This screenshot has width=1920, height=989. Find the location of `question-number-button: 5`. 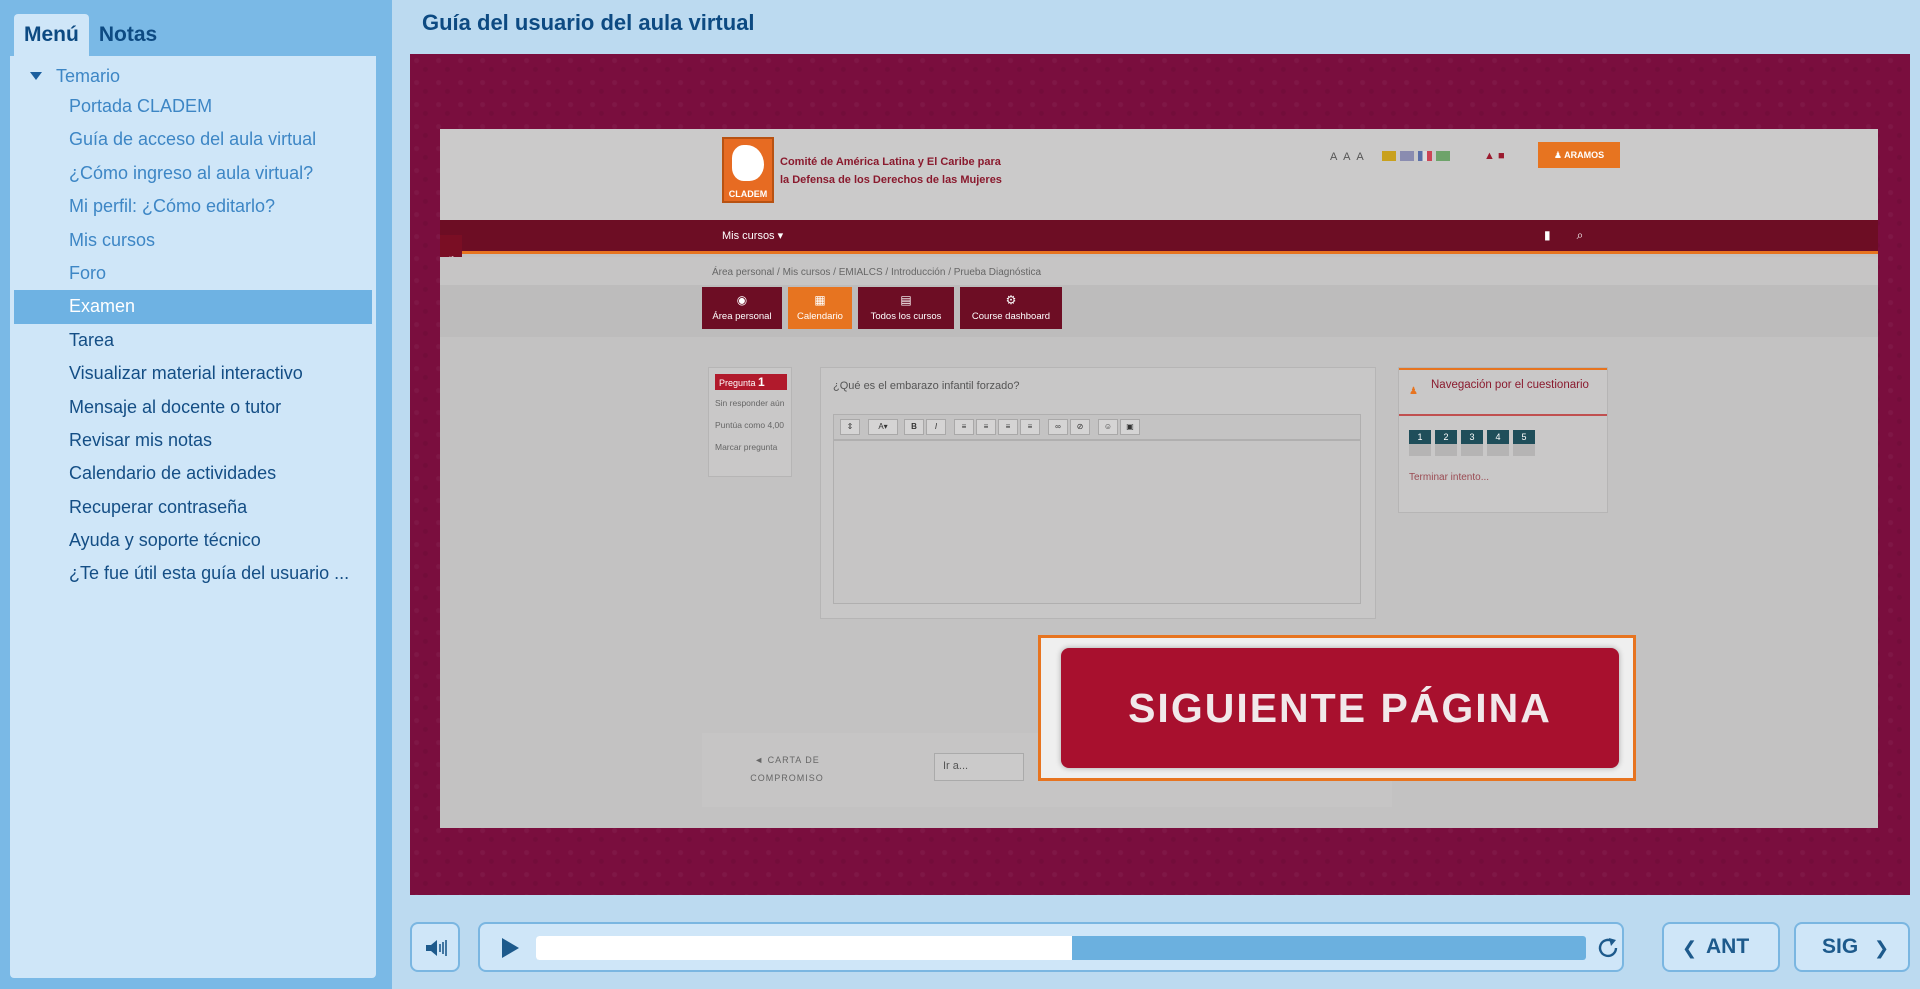

question-number-button: 5 is located at coordinates (1524, 443).